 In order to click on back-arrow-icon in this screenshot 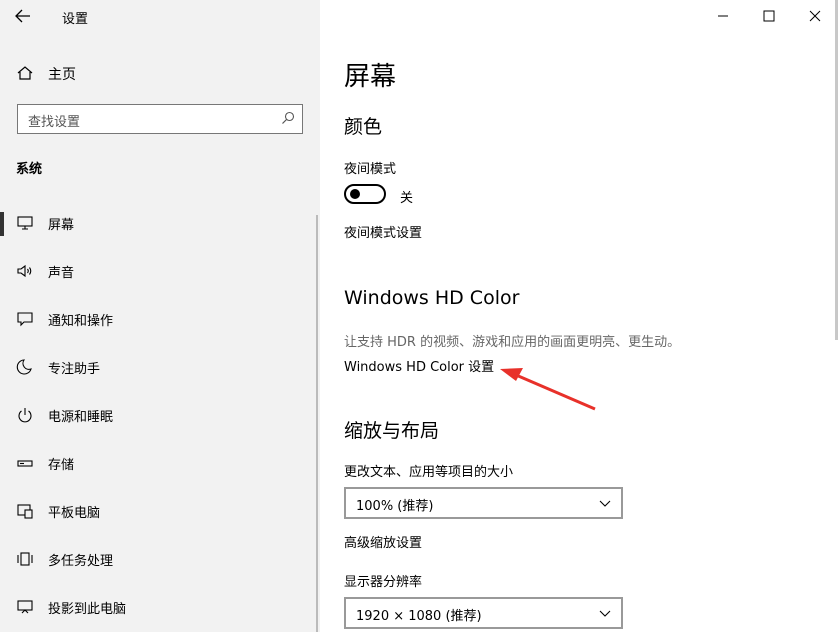, I will do `click(22, 16)`.